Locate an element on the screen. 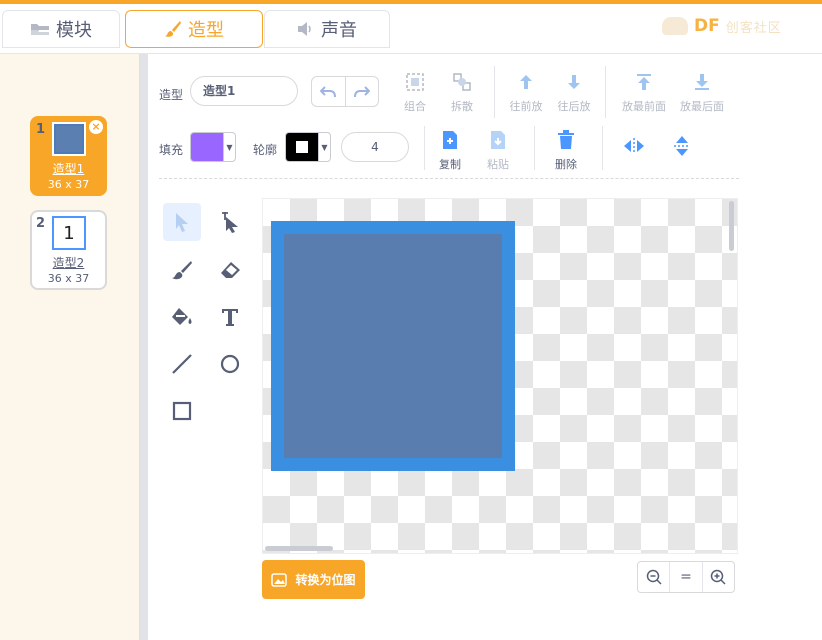 The image size is (822, 640). line-tool is located at coordinates (182, 364).